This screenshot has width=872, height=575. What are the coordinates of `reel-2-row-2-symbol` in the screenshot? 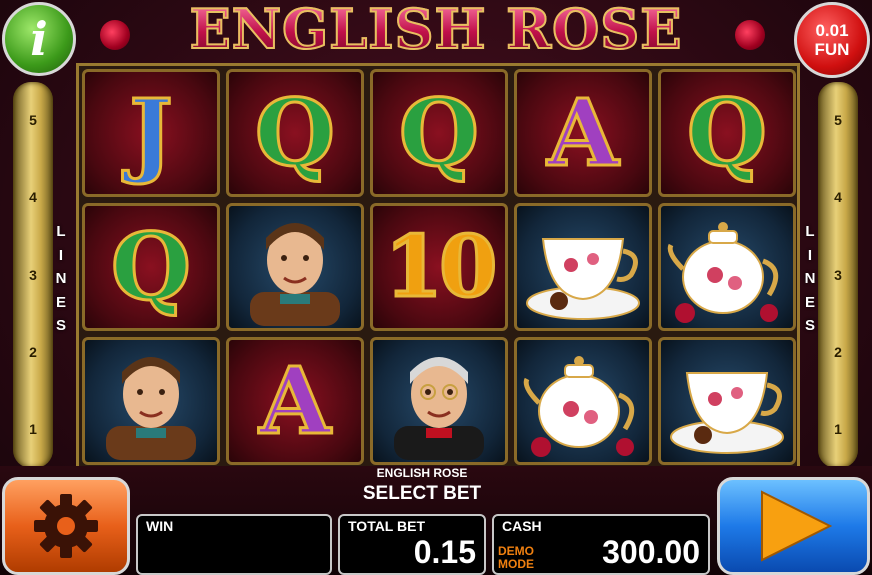 It's located at (295, 267).